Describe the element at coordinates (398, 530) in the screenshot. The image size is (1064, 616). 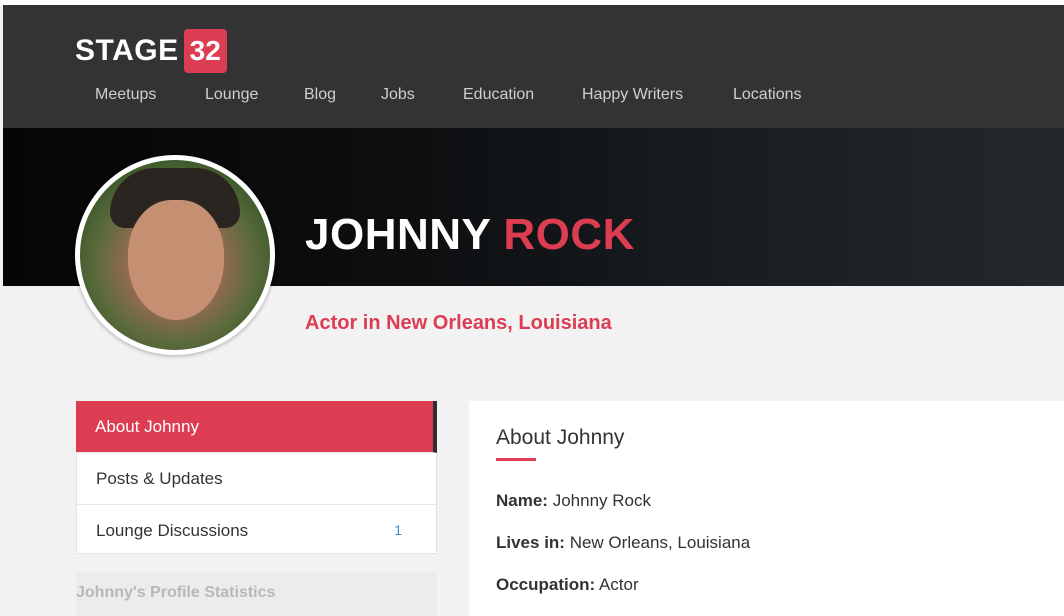
I see `lounge-discussions-count: 1` at that location.